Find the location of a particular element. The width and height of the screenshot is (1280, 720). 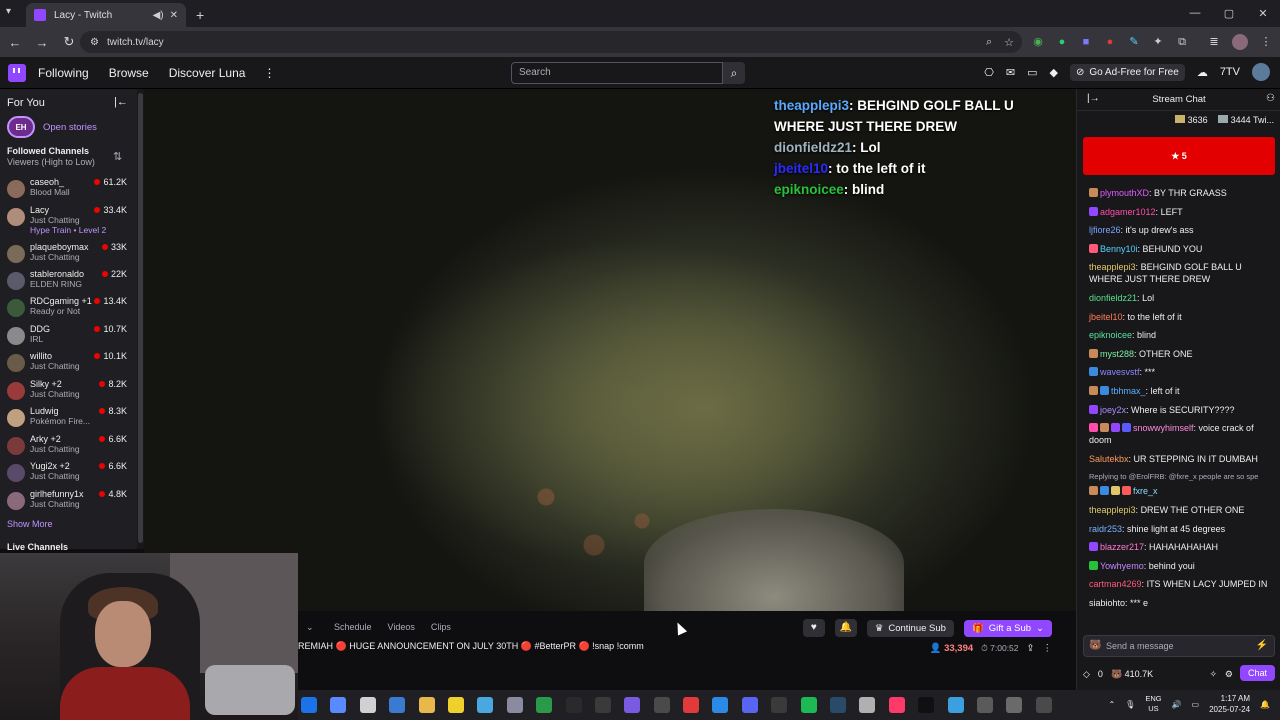

chat-message: joey2x: Where is SECURITY???? is located at coordinates (1182, 410).